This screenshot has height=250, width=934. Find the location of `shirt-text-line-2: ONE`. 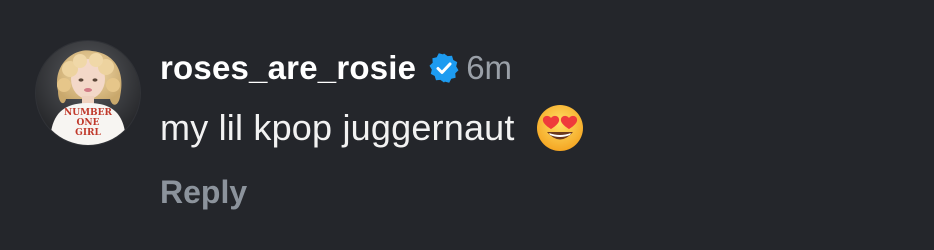

shirt-text-line-2: ONE is located at coordinates (88, 123).